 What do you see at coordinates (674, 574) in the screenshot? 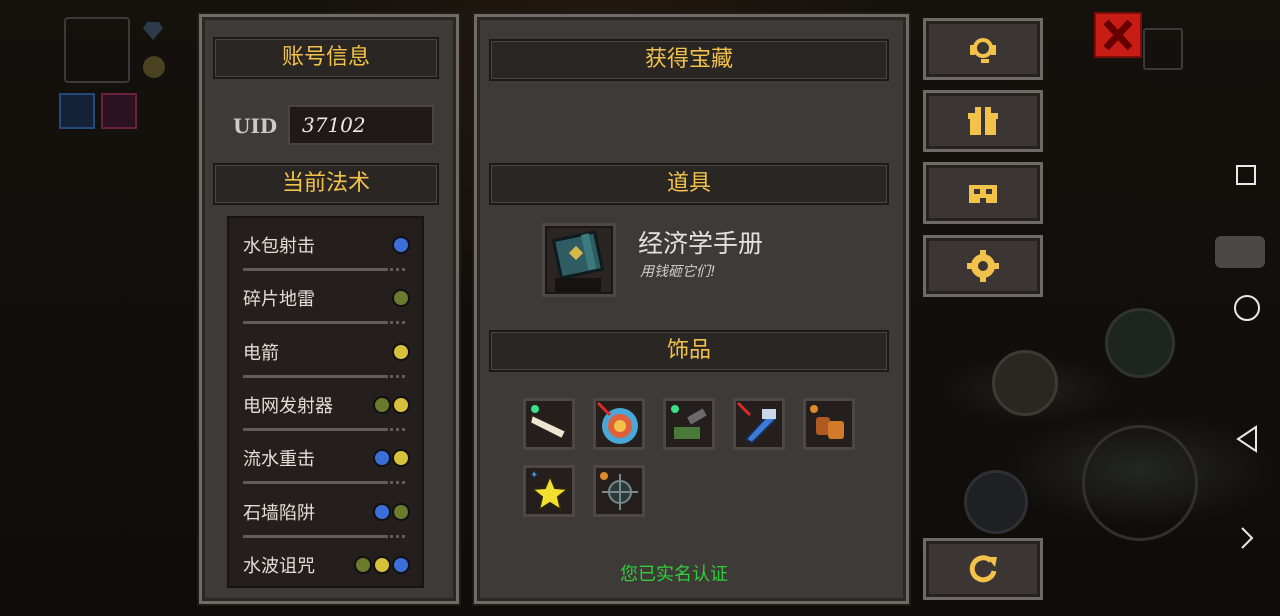
I see `verified-status: 您已实名认证` at bounding box center [674, 574].